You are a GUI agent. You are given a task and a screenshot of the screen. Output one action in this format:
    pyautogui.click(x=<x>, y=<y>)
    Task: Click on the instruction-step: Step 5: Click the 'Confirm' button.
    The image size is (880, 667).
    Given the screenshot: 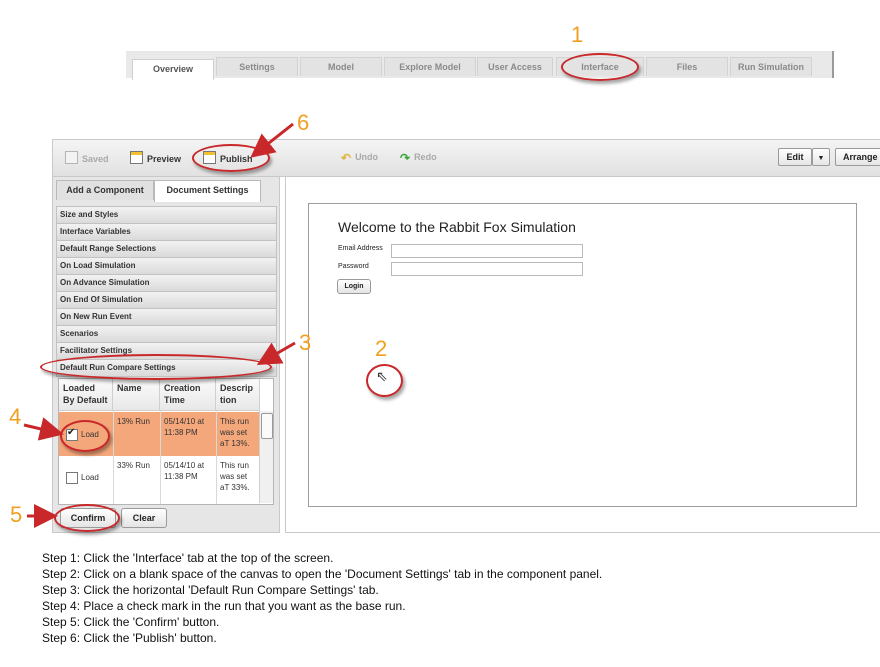 What is the action you would take?
    pyautogui.click(x=131, y=622)
    